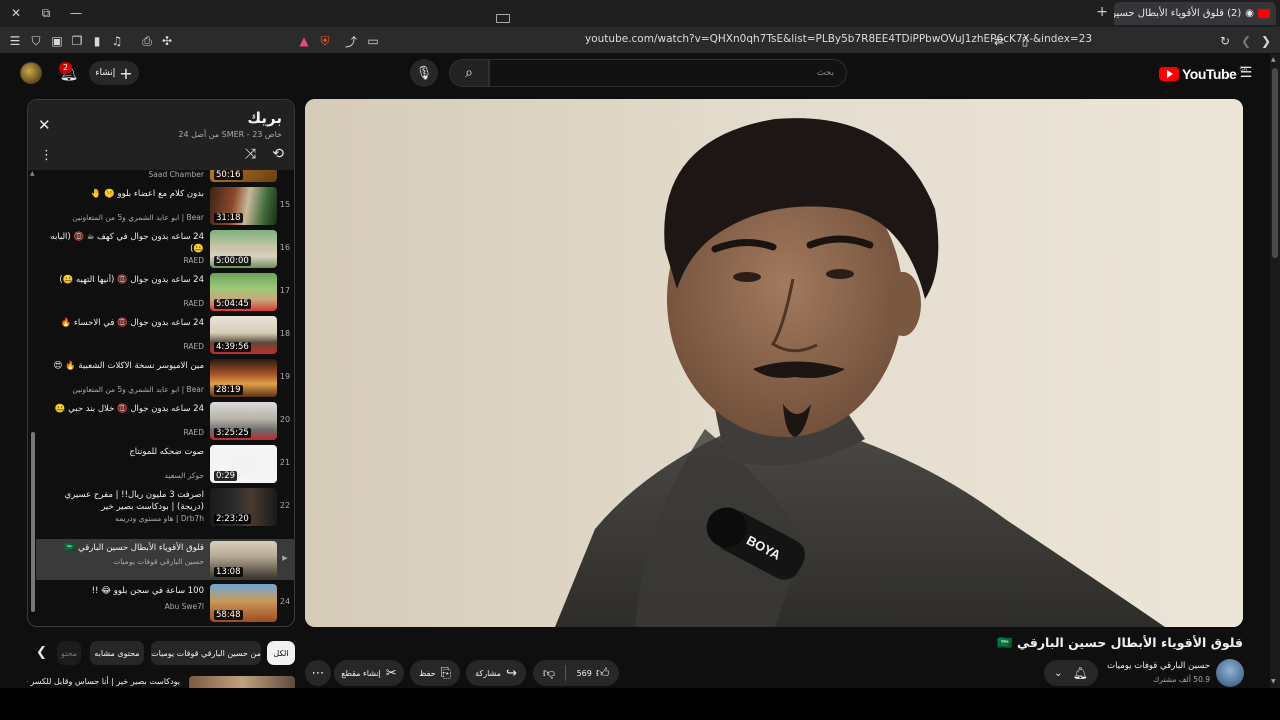  Describe the element at coordinates (33, 522) in the screenshot. I see `playlist-scrollbar-thumb` at that location.